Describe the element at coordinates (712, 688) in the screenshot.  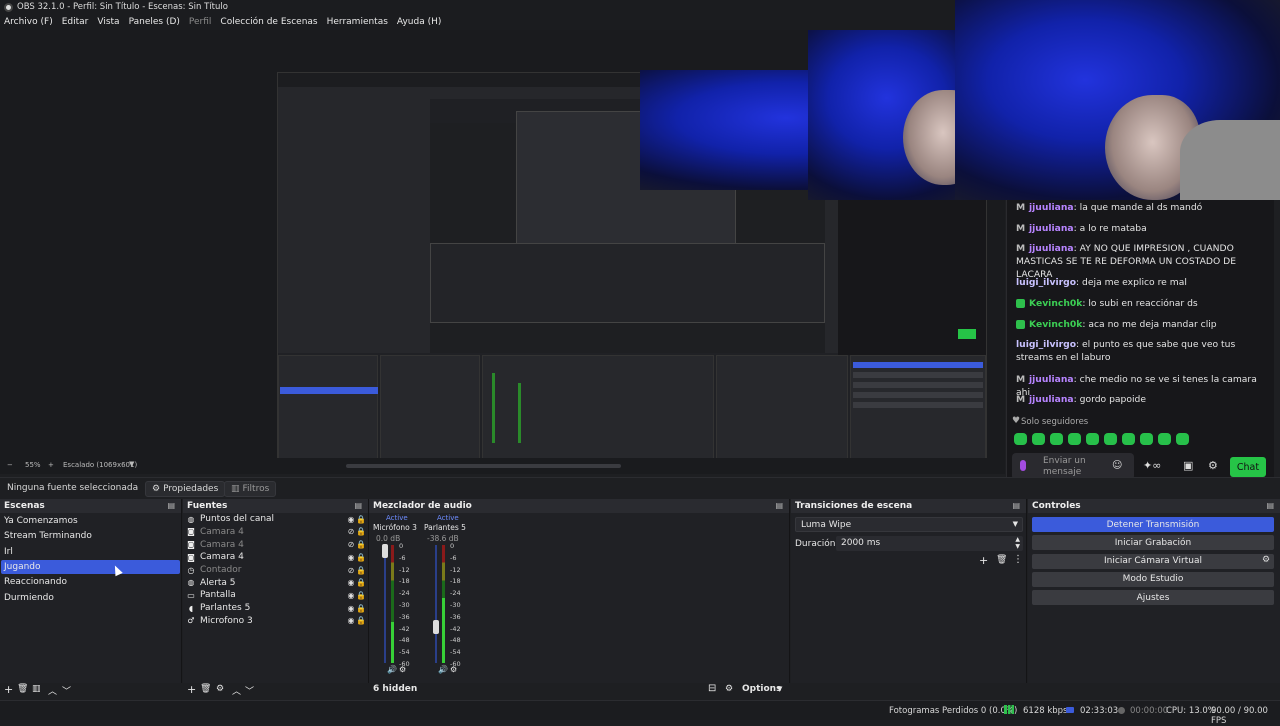
I see `layout-icon: ⊟` at that location.